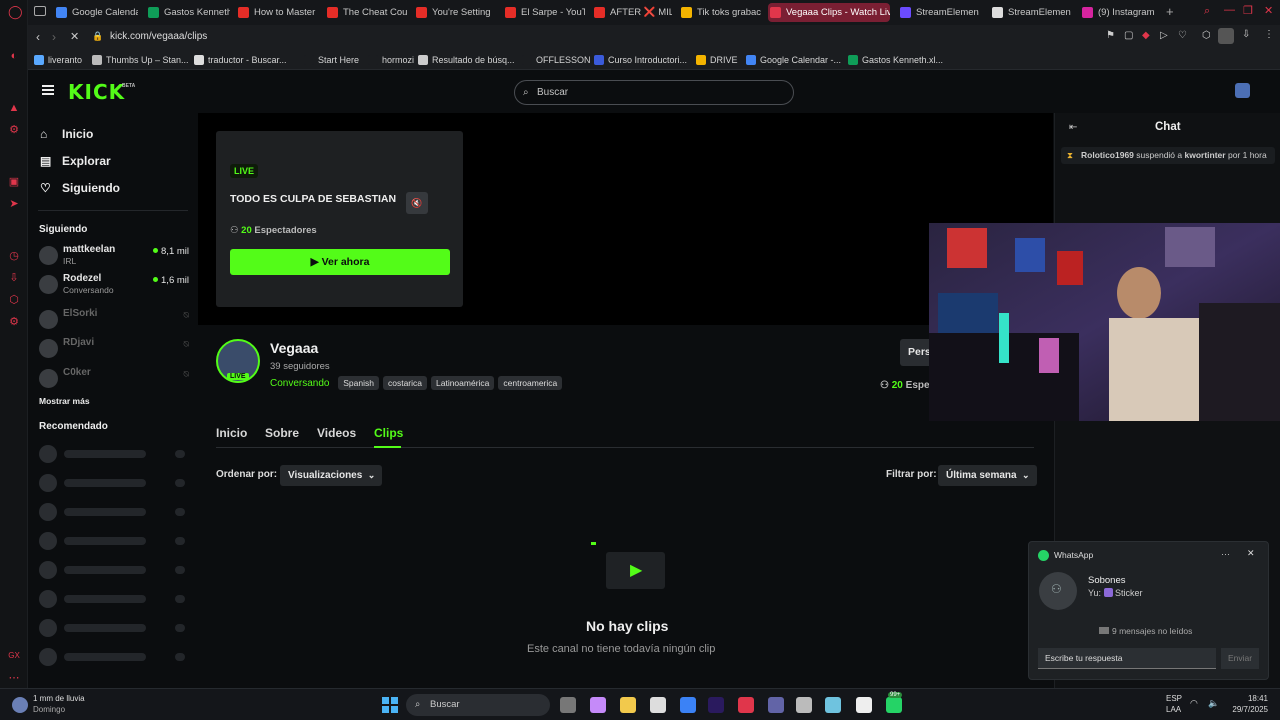 The height and width of the screenshot is (720, 1280). I want to click on opera-gx-icon, so click(746, 705).